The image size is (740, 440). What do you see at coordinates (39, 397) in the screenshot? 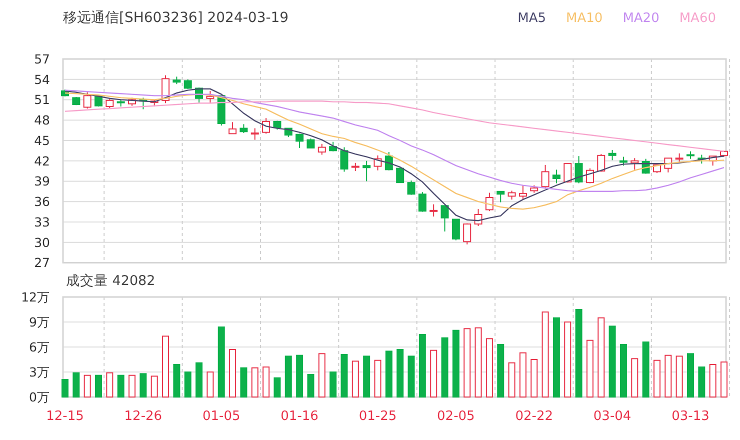
I see `axis-label: 0万` at bounding box center [39, 397].